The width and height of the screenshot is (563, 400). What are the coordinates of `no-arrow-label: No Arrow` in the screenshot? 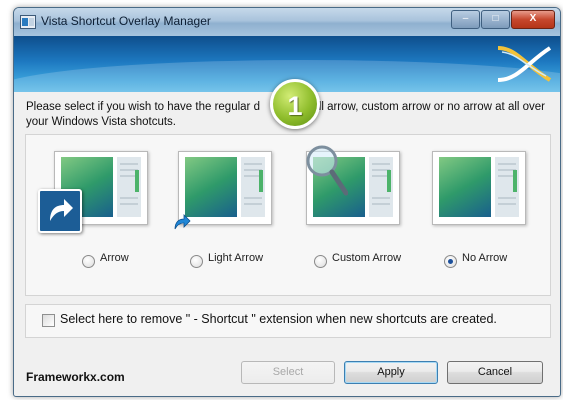 It's located at (485, 258).